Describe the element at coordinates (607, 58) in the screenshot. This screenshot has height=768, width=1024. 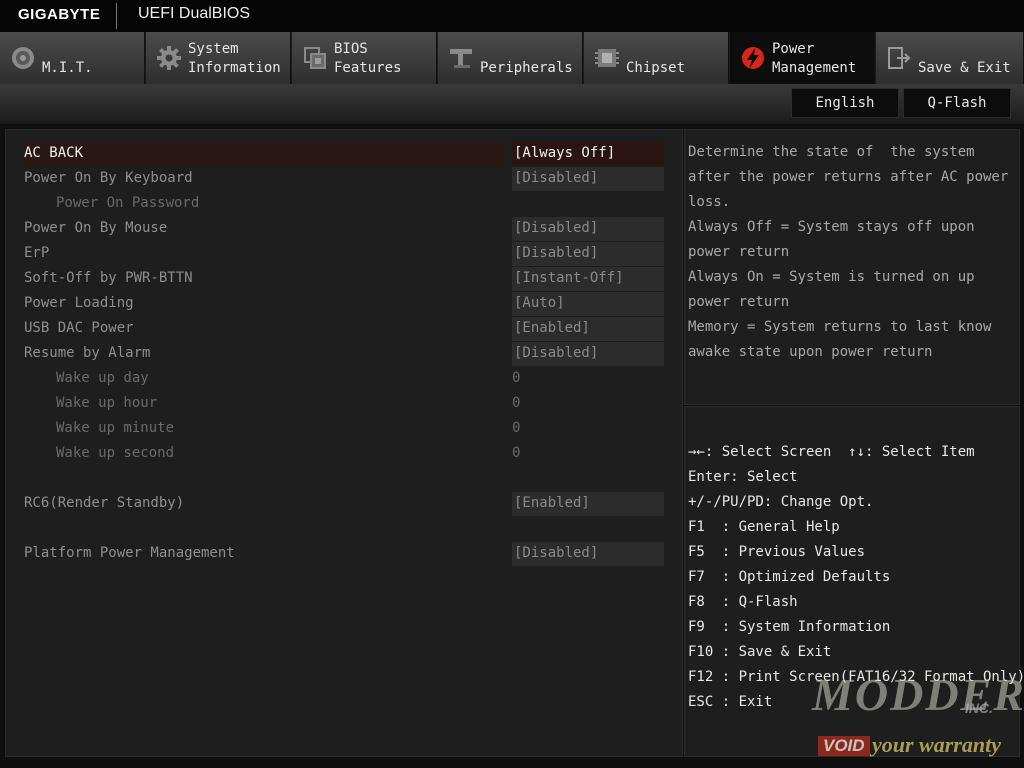
I see `chipset-icon` at that location.